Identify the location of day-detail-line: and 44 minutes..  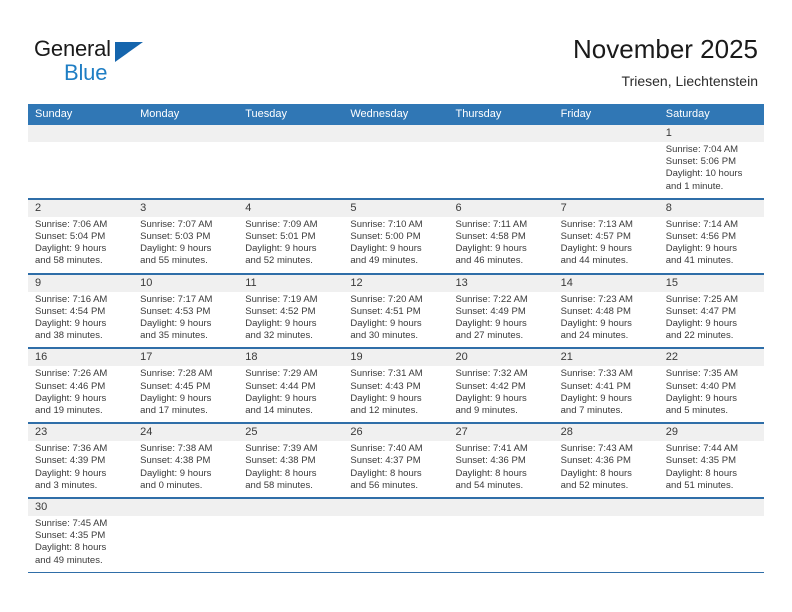
(594, 261).